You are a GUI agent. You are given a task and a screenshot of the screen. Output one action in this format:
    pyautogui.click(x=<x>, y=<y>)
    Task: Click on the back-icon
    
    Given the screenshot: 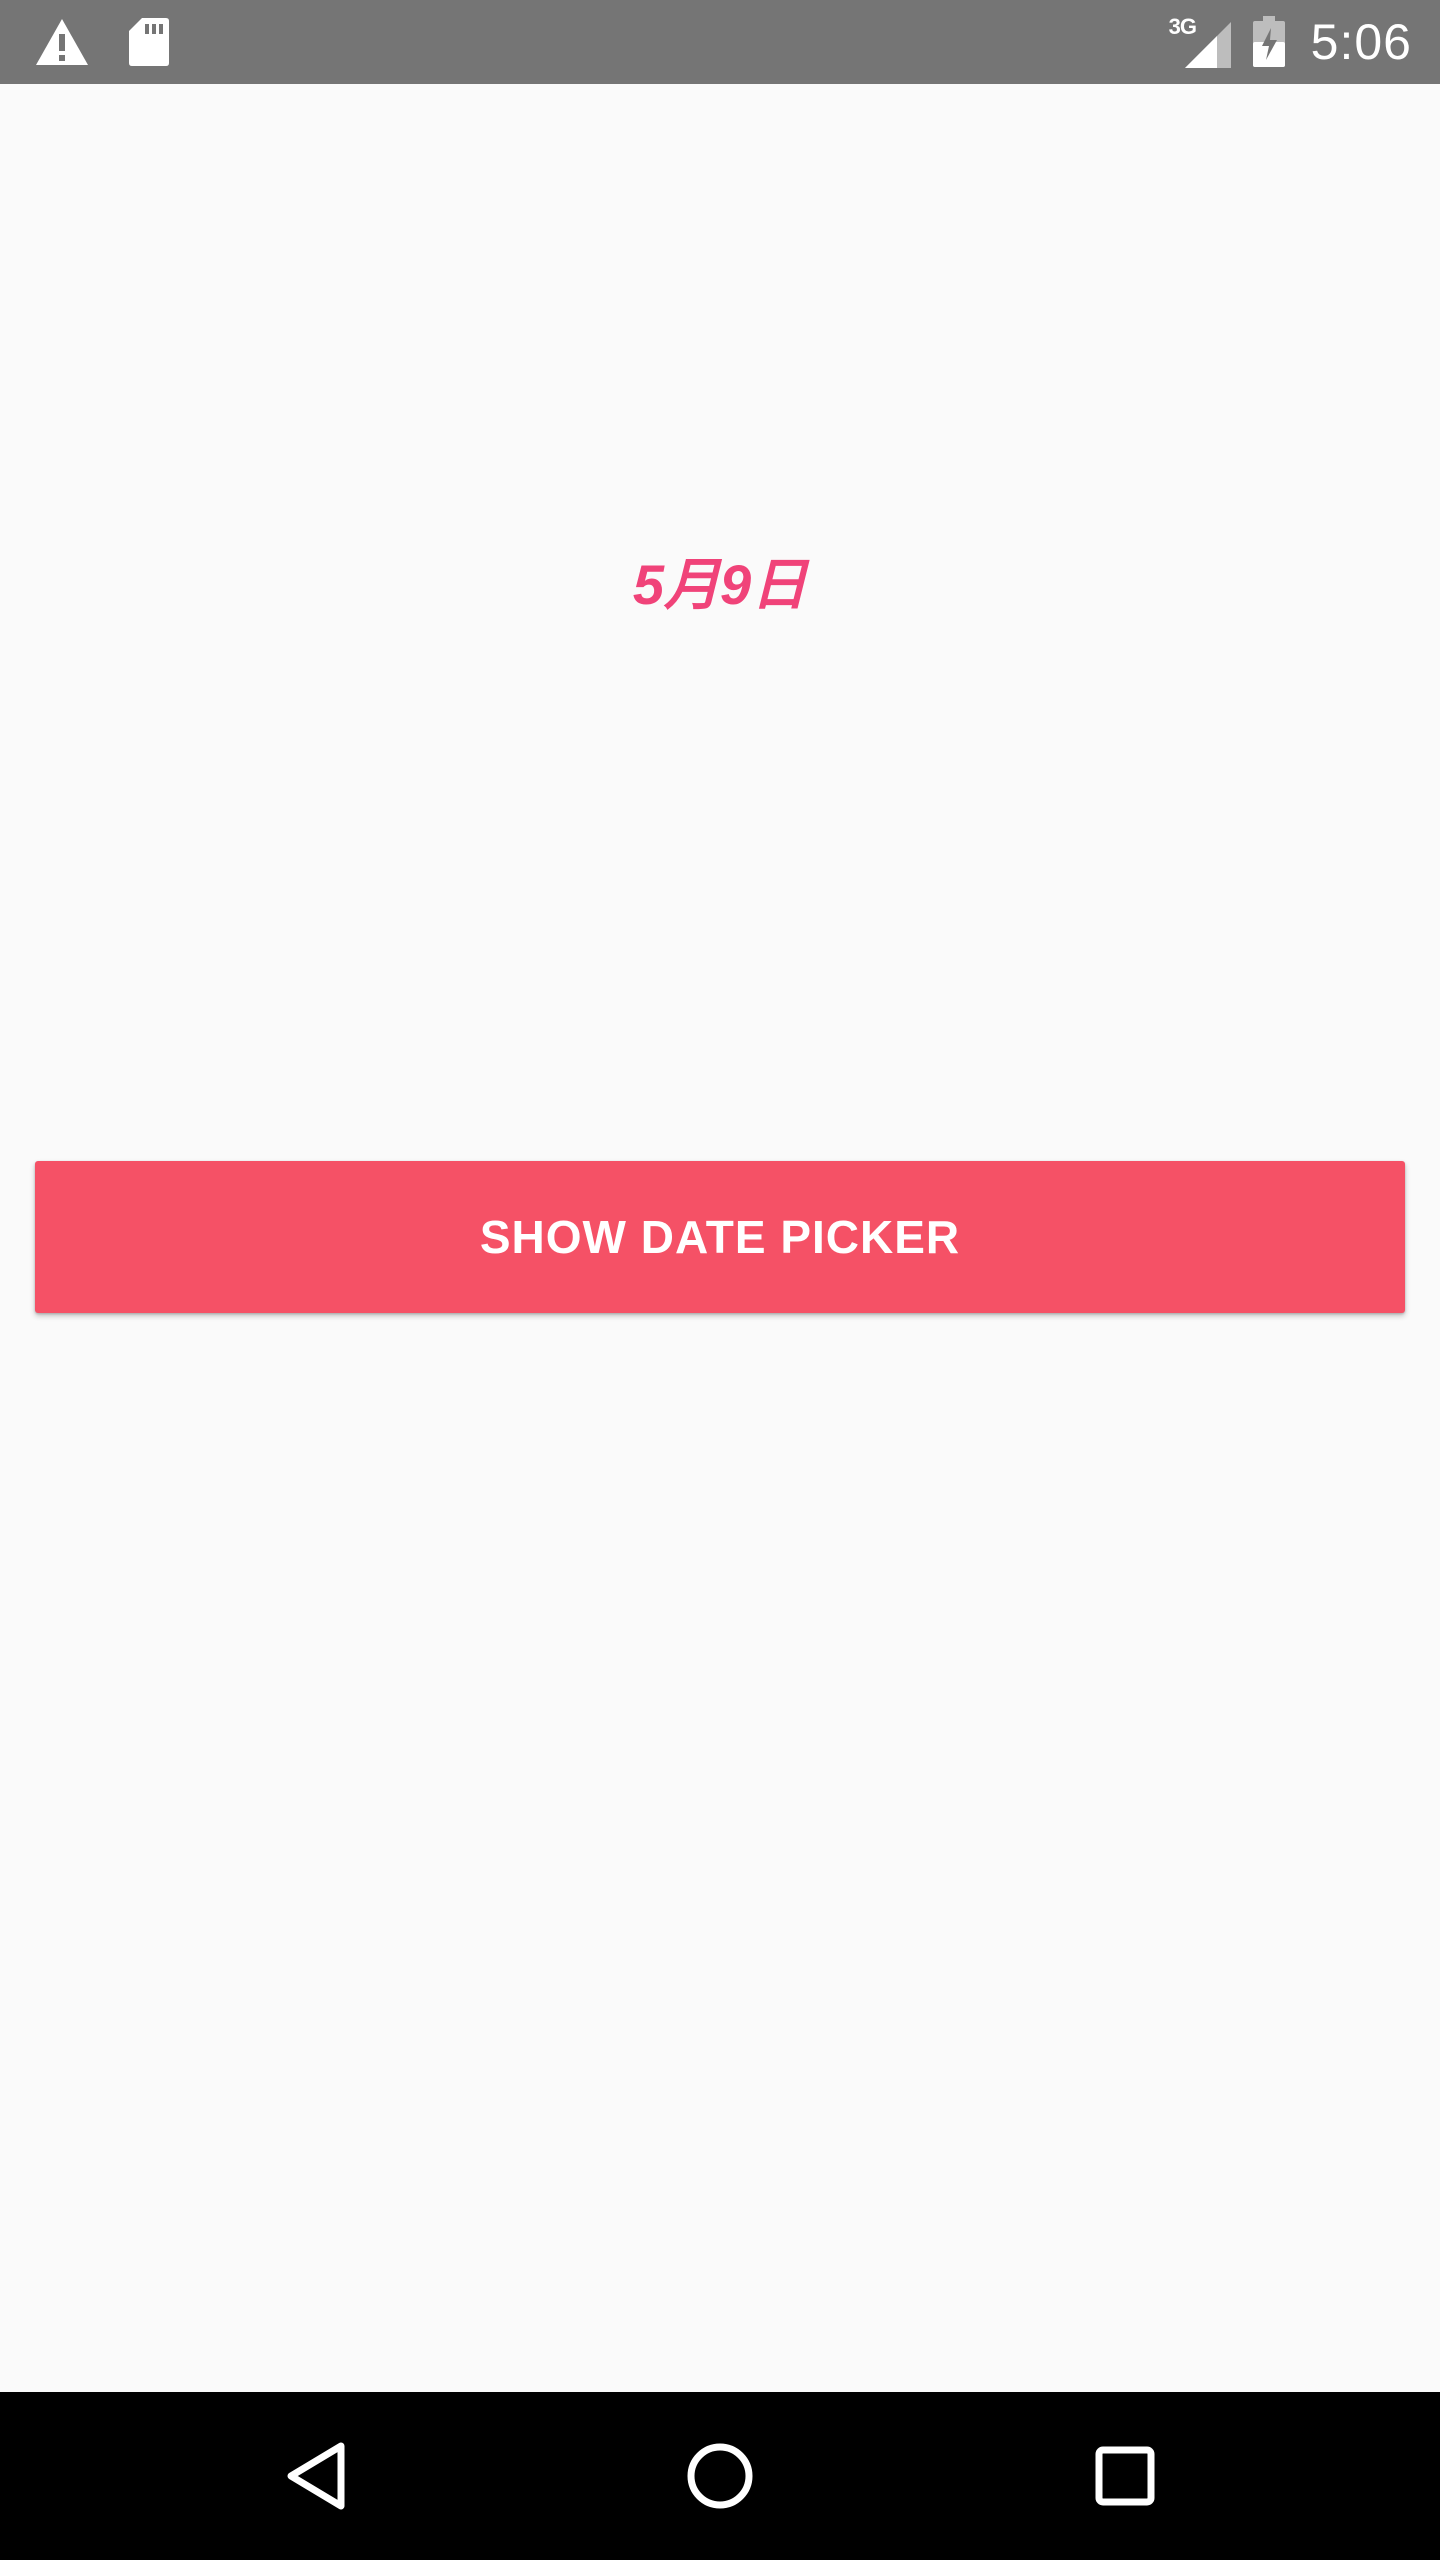 What is the action you would take?
    pyautogui.click(x=316, y=2476)
    